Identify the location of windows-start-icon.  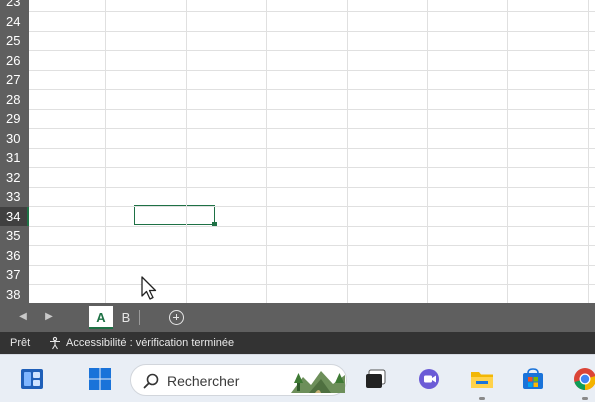
(100, 379).